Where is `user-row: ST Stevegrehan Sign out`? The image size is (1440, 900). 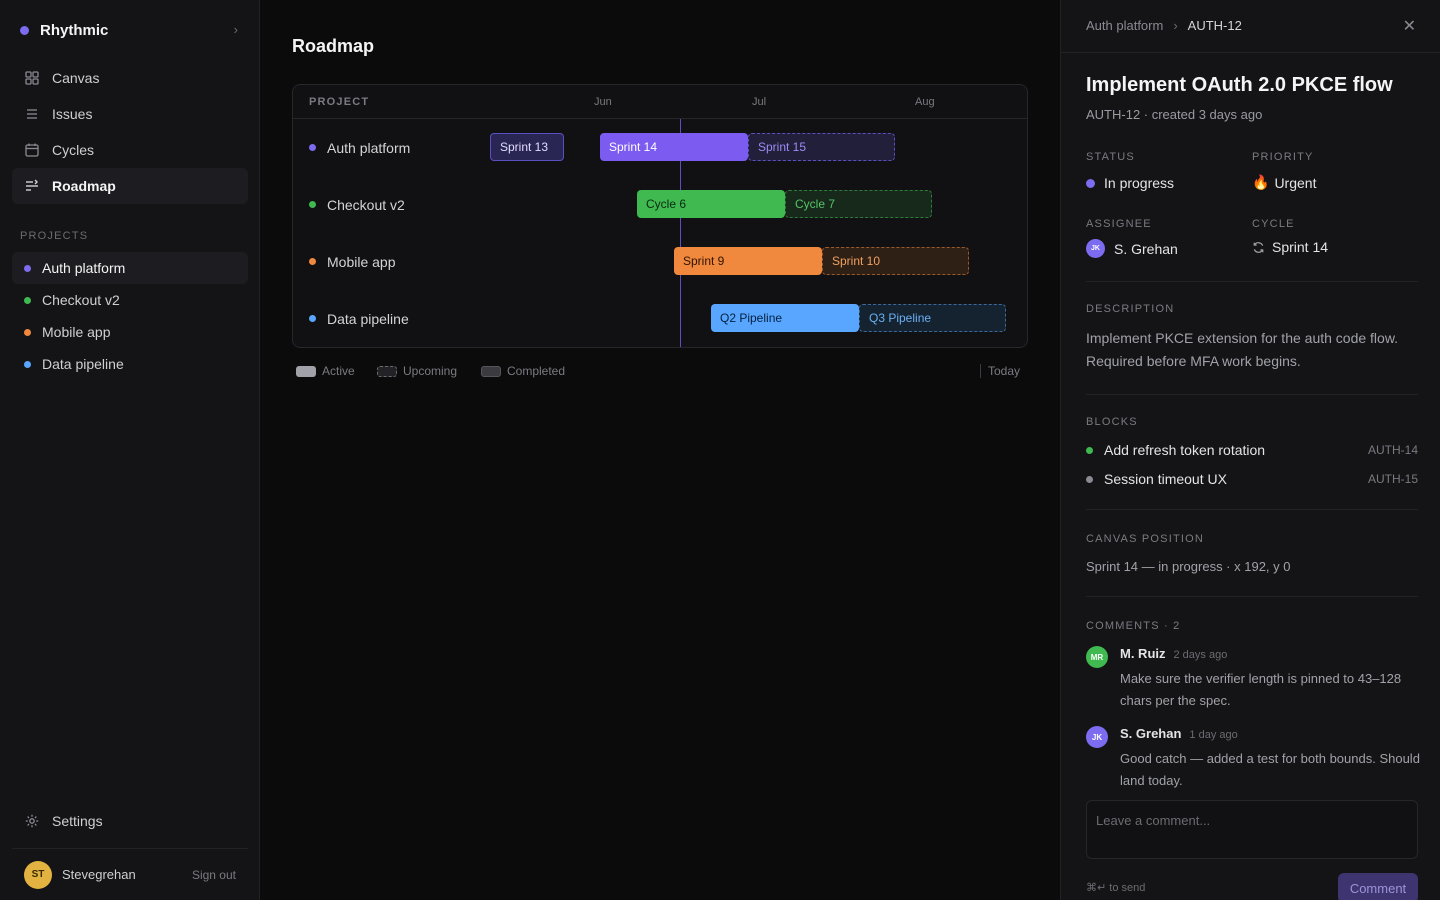 user-row: ST Stevegrehan Sign out is located at coordinates (130, 874).